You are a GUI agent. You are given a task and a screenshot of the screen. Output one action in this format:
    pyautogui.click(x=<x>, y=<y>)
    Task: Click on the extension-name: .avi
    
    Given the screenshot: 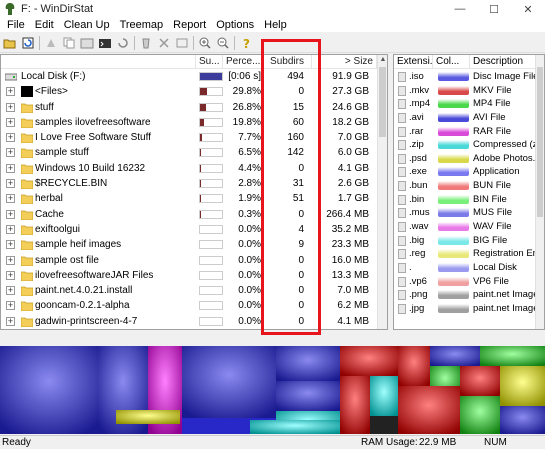 What is the action you would take?
    pyautogui.click(x=416, y=117)
    